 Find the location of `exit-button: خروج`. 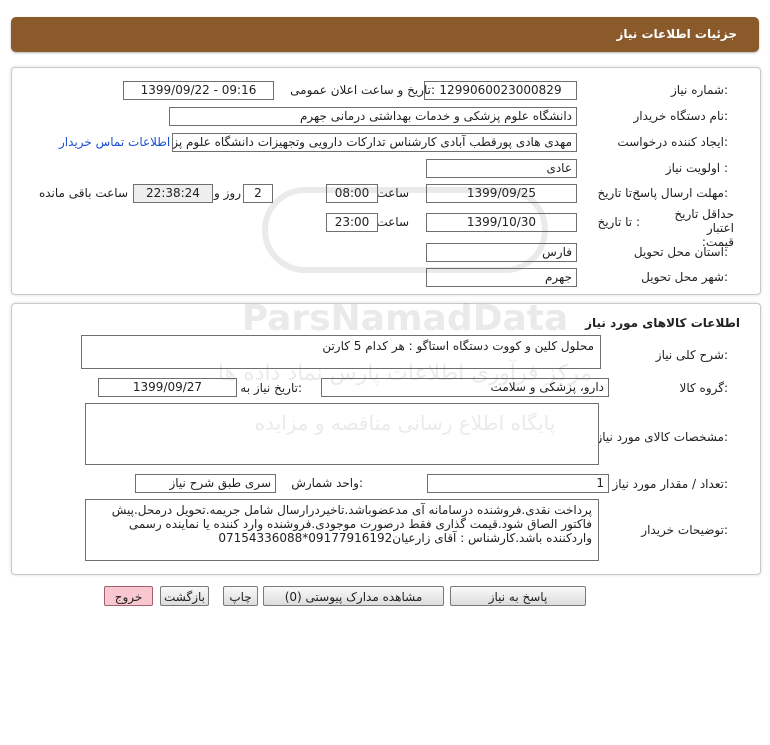

exit-button: خروج is located at coordinates (128, 596).